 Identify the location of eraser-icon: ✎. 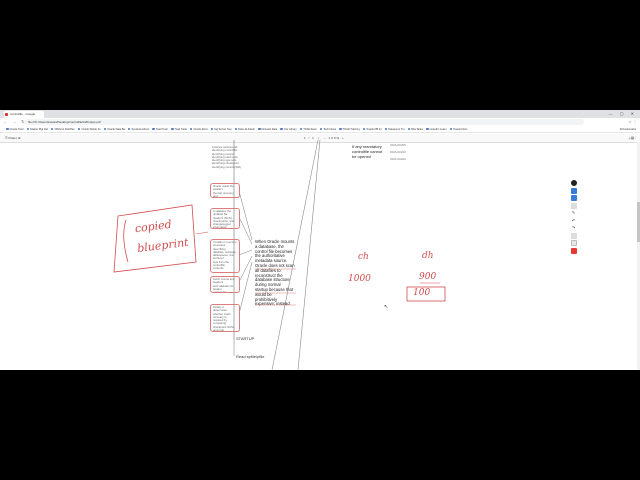
(573, 213).